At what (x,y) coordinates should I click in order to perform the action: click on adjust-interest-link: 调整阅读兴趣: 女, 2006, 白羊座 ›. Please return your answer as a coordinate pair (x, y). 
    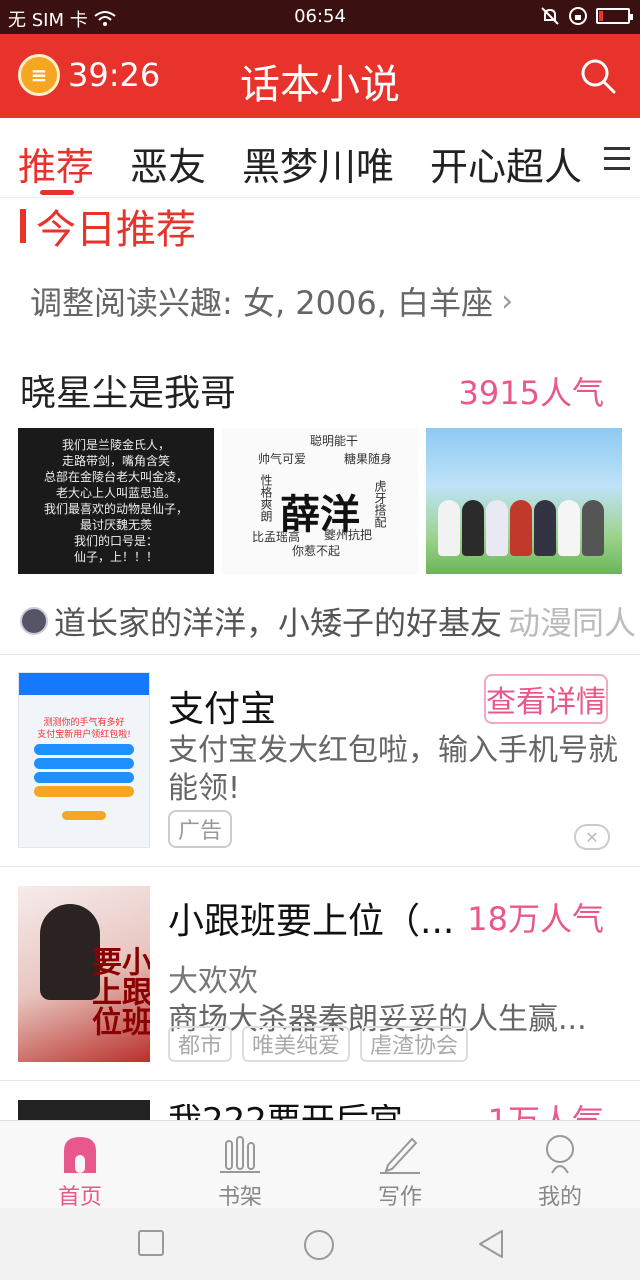
    Looking at the image, I should click on (271, 301).